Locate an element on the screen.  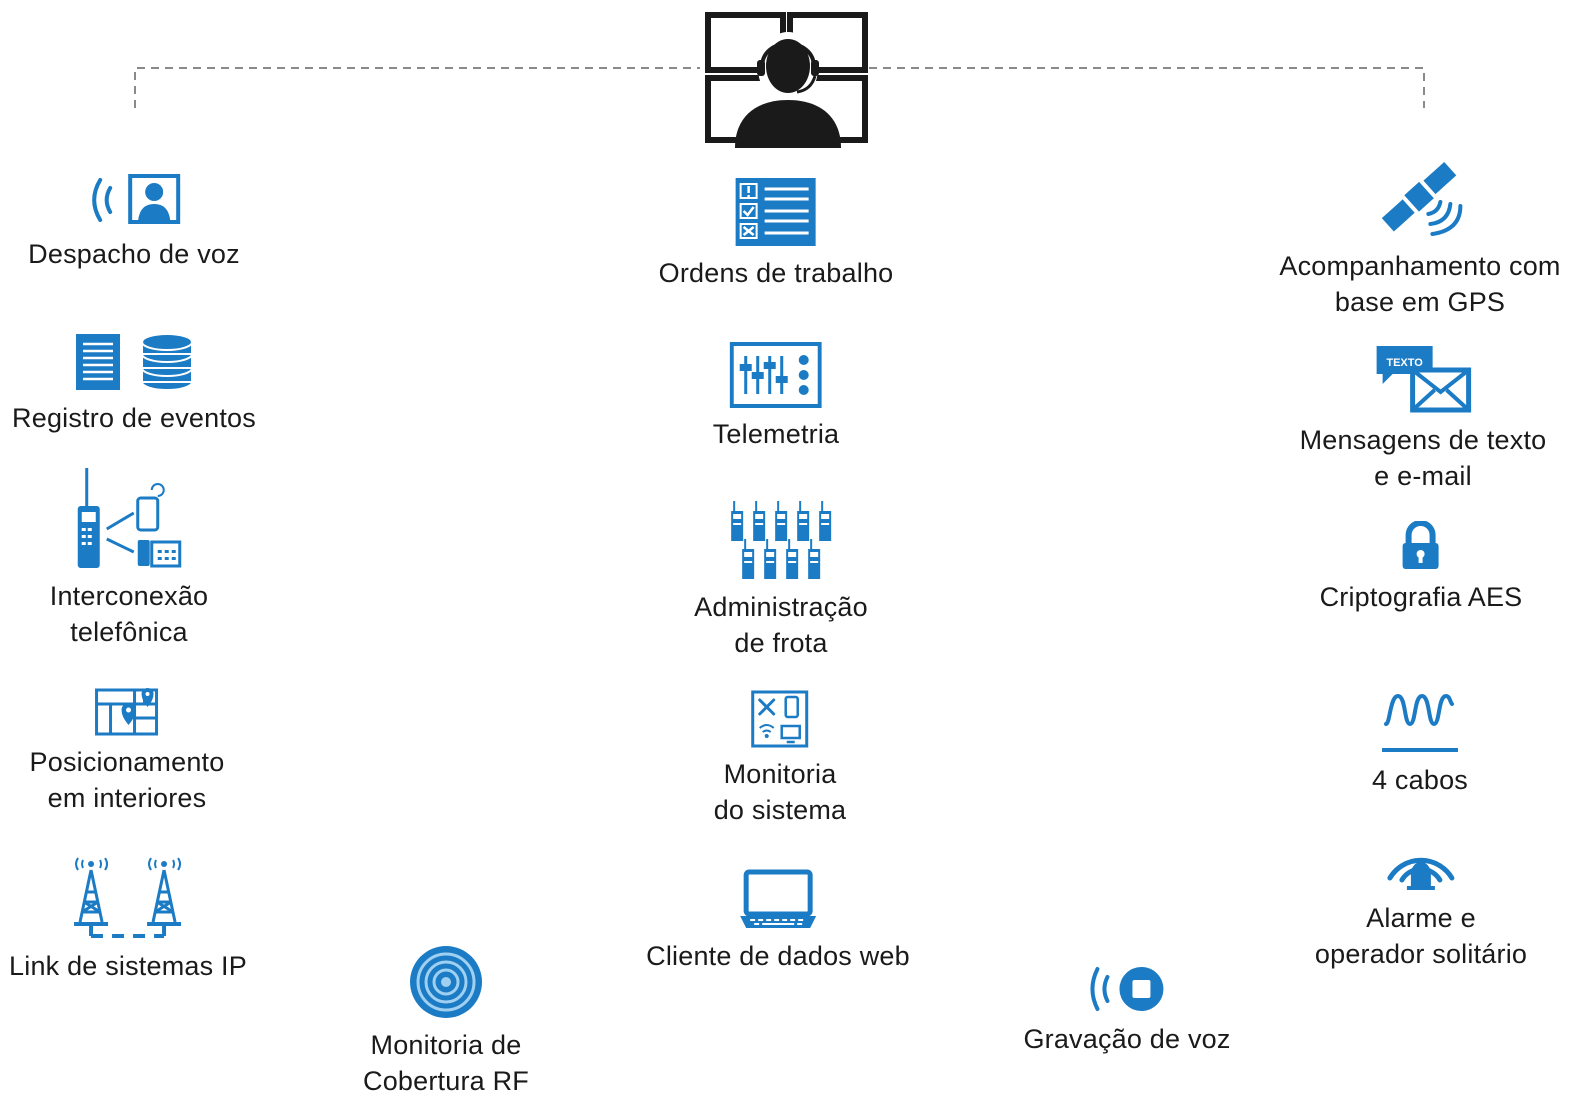
label-line: em interiores is located at coordinates (127, 798).